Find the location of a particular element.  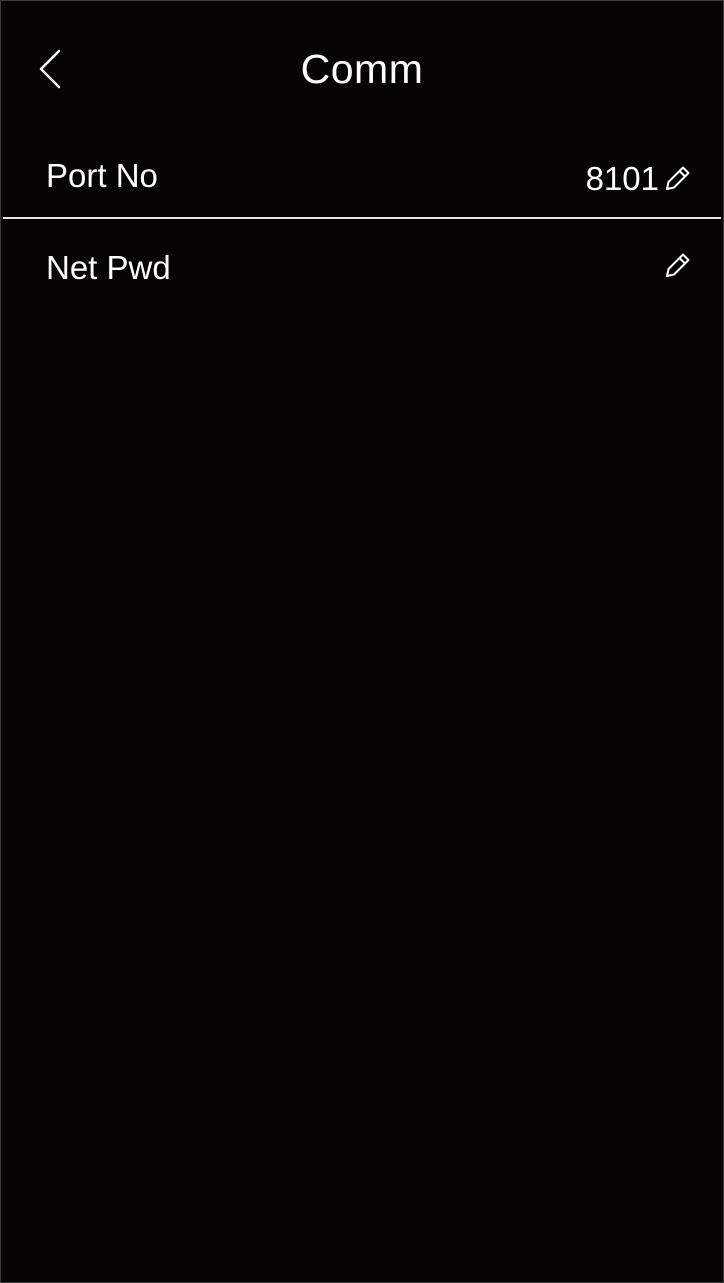

net-pwd-label: Net Pwd is located at coordinates (108, 267).